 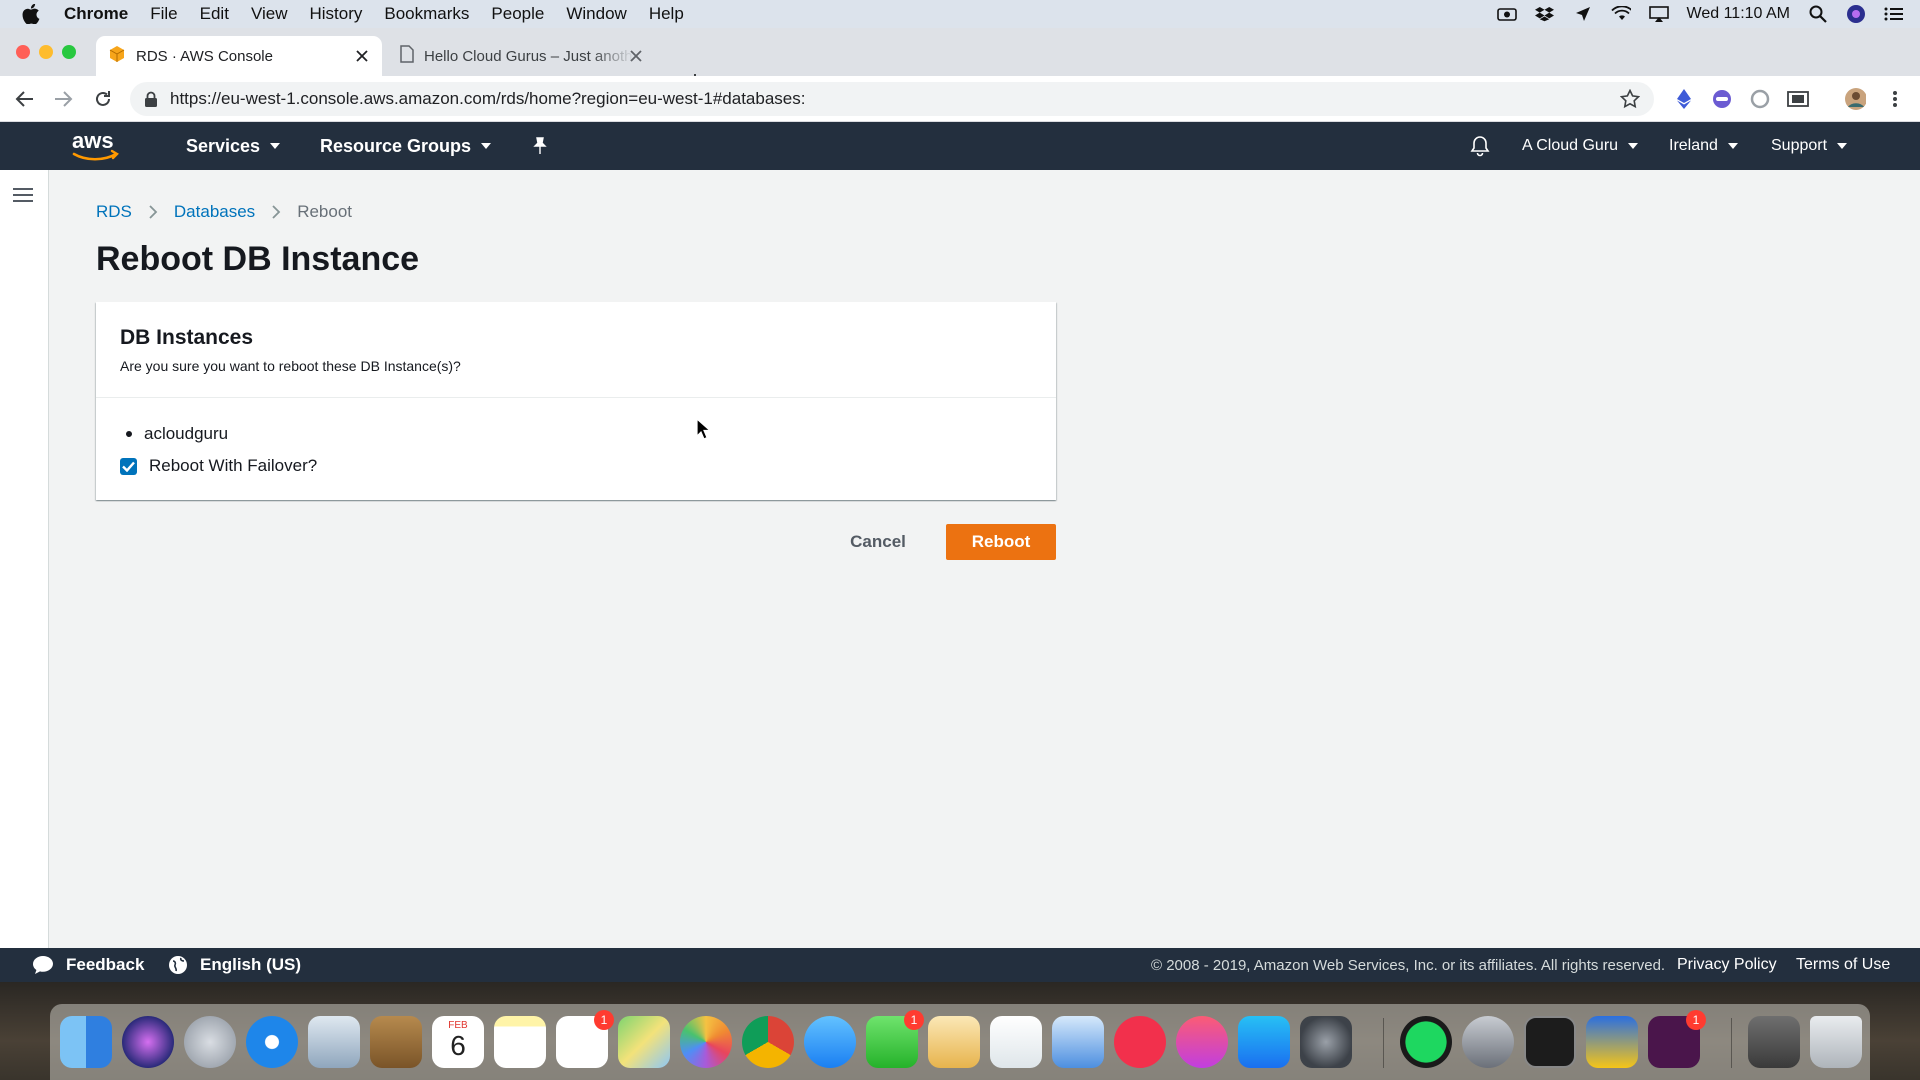 I want to click on extension-circle-icon, so click(x=1760, y=99).